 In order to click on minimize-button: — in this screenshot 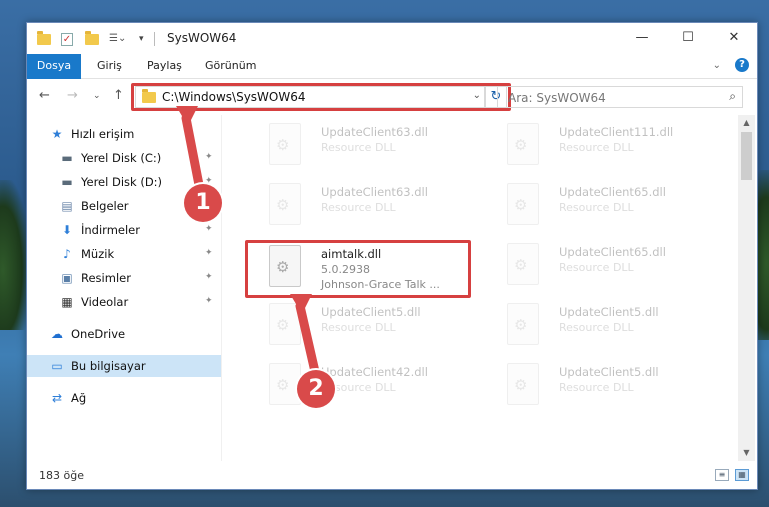, I will do `click(642, 38)`.